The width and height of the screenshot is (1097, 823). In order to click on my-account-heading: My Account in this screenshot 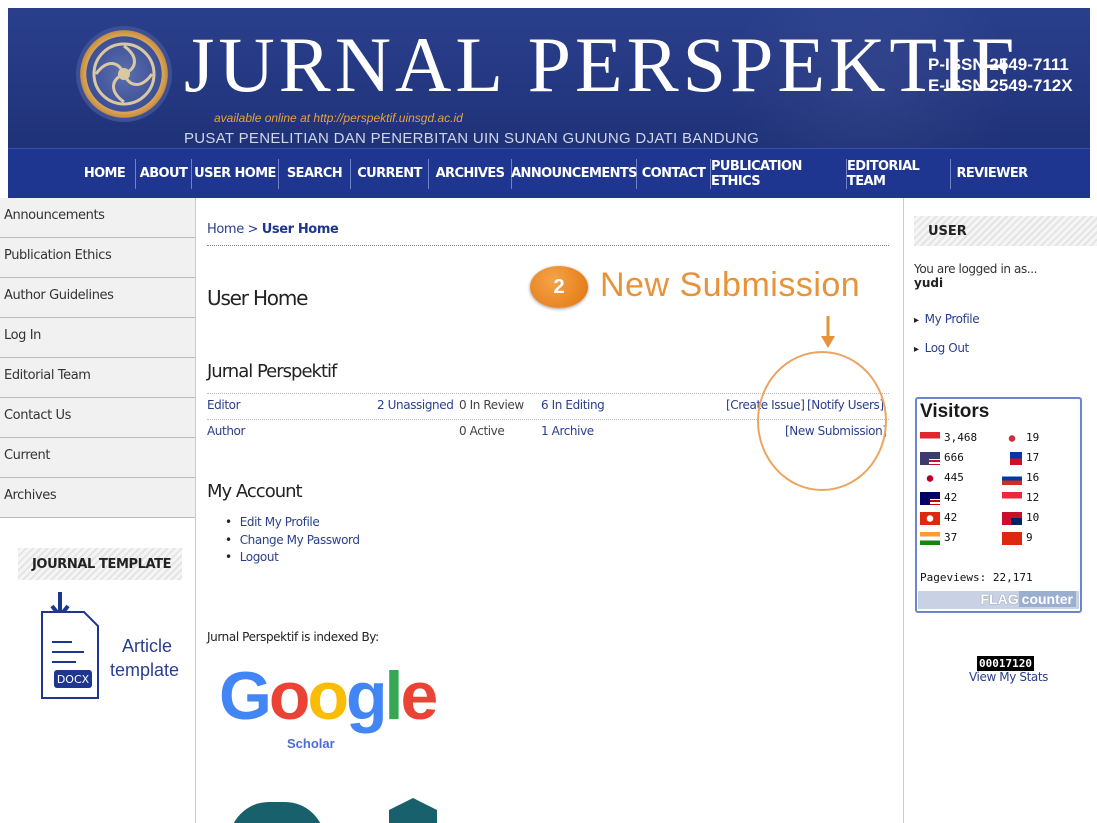, I will do `click(255, 491)`.